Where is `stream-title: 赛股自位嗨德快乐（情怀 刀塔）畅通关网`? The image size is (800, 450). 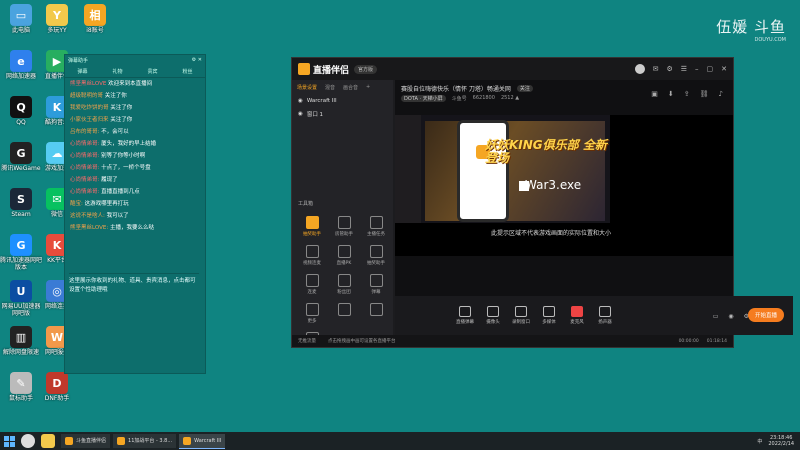
stream-title: 赛股自位嗨德快乐（情怀 刀塔）畅通关网 is located at coordinates (456, 88).